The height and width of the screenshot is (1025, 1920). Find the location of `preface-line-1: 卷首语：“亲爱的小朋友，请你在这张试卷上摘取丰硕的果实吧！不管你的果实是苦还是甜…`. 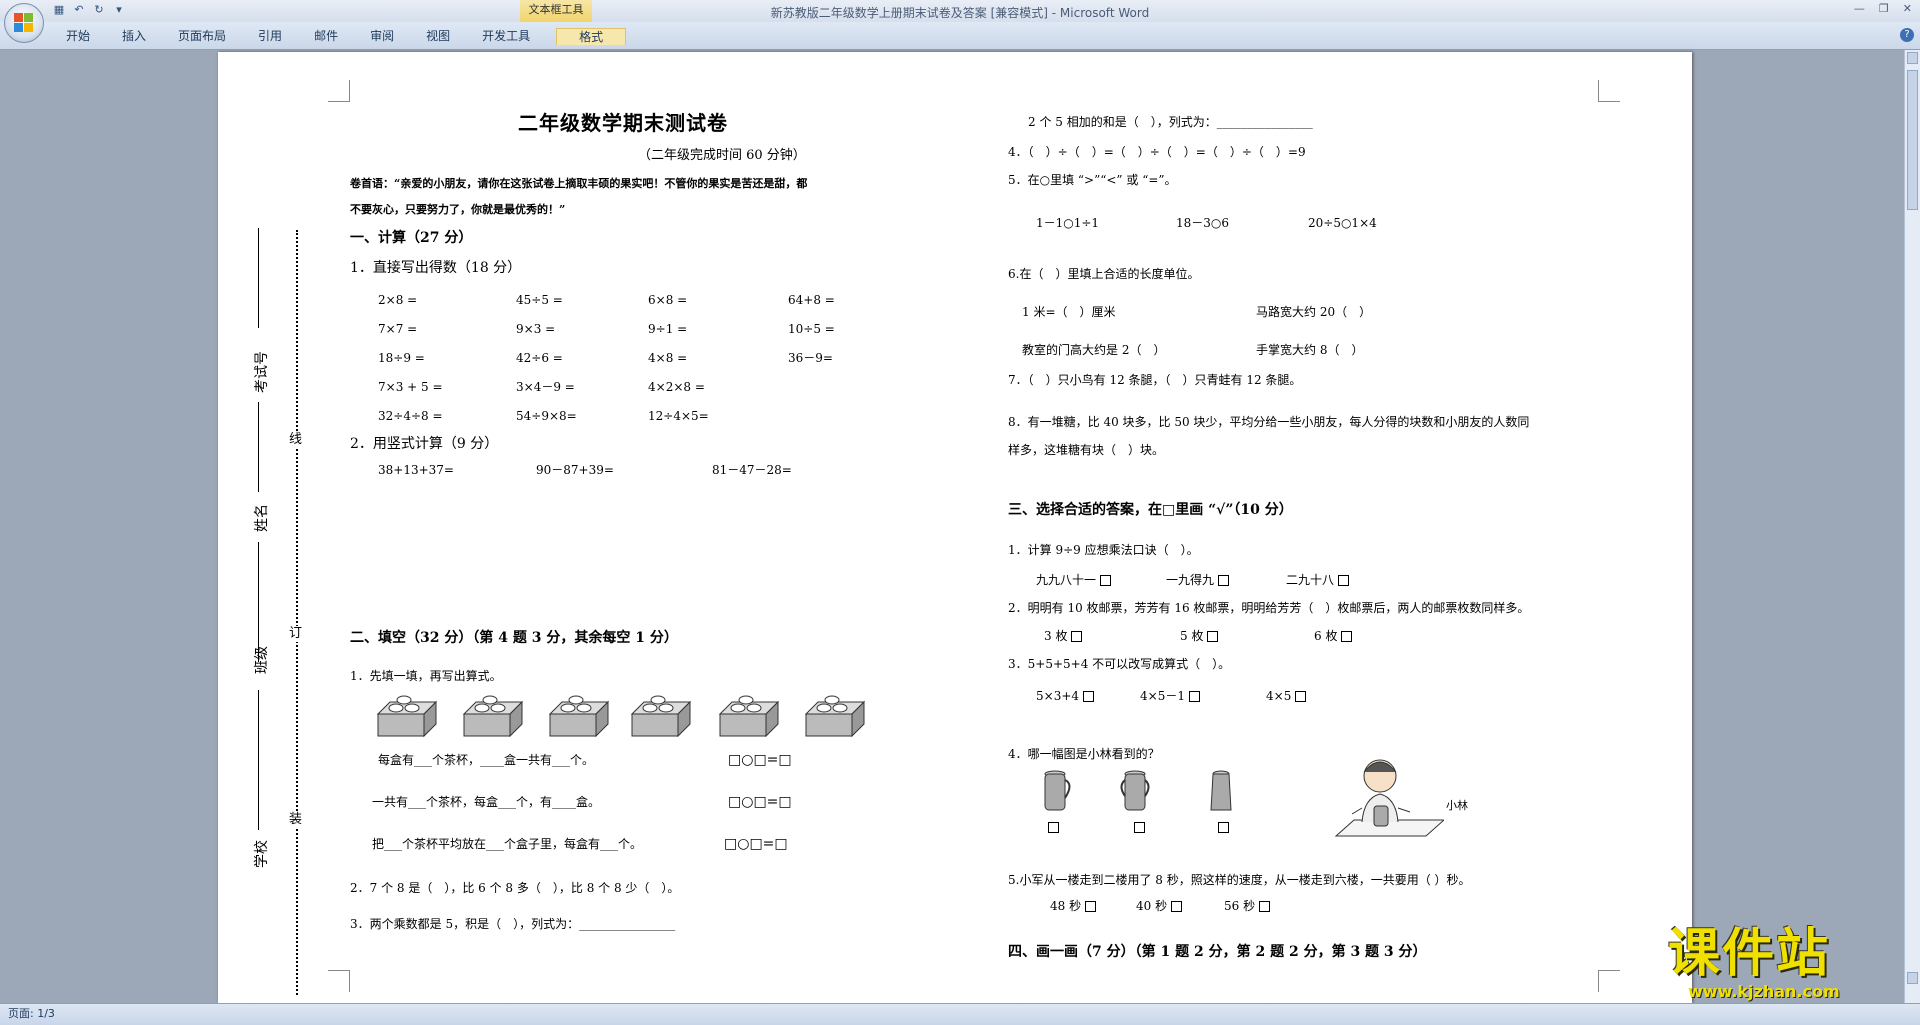

preface-line-1: 卷首语：“亲爱的小朋友，请你在这张试卷上摘取丰硕的果实吧！不管你的果实是苦还是甜… is located at coordinates (579, 183).